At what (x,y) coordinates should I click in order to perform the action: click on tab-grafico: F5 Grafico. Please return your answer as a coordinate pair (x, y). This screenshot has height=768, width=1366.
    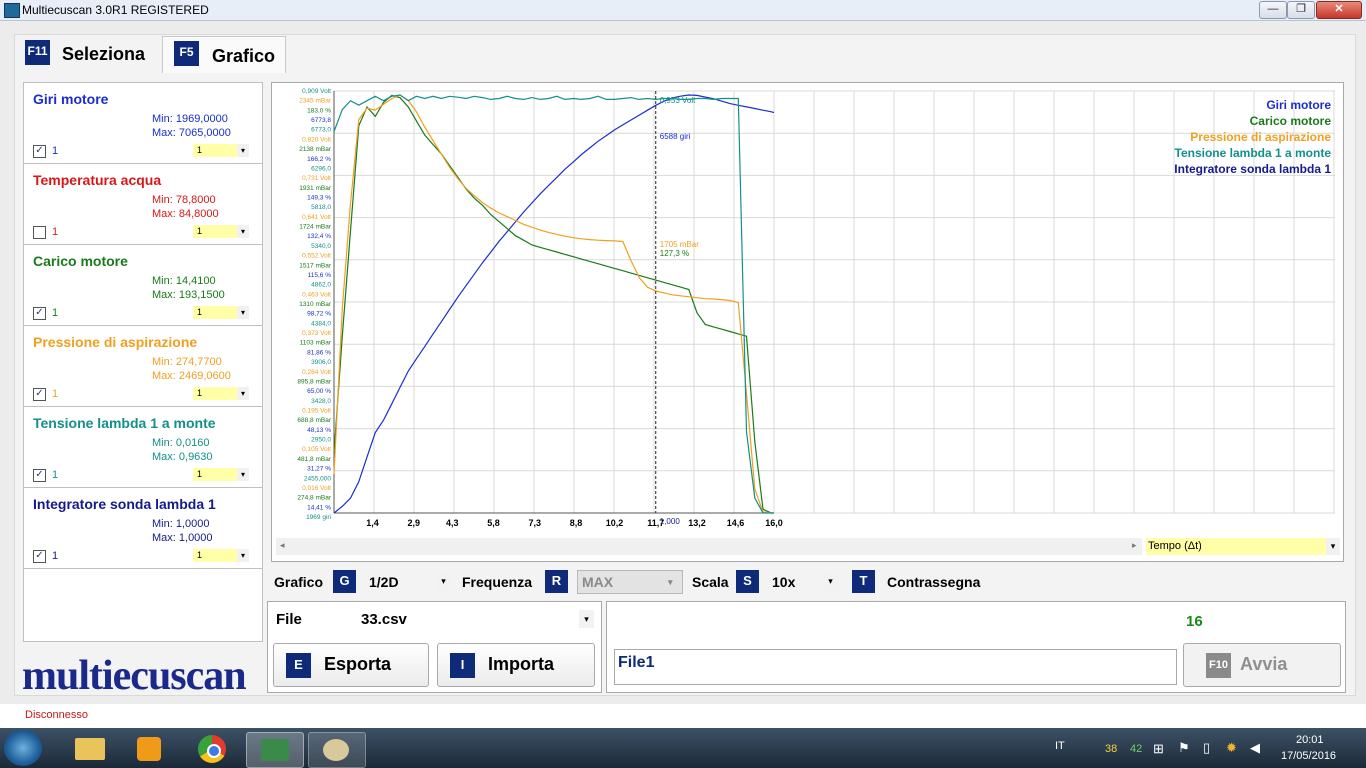
    Looking at the image, I should click on (224, 54).